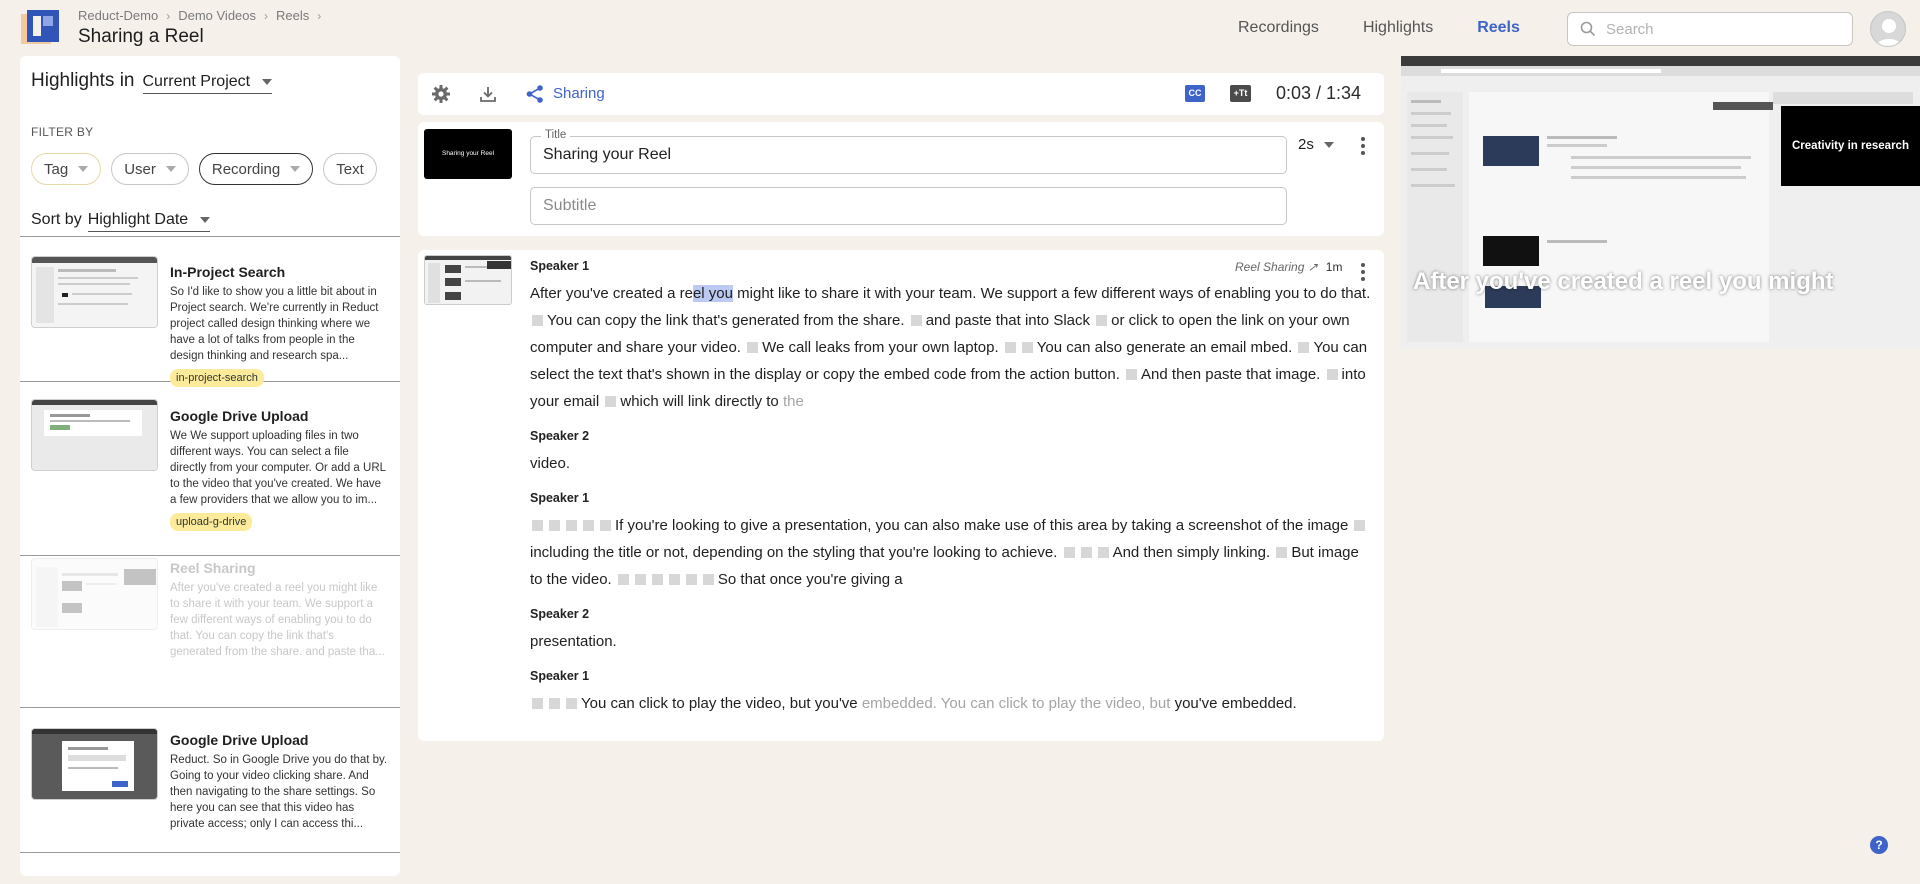 The image size is (1920, 884). Describe the element at coordinates (951, 641) in the screenshot. I see `transcript-paragraph: presentation.` at that location.